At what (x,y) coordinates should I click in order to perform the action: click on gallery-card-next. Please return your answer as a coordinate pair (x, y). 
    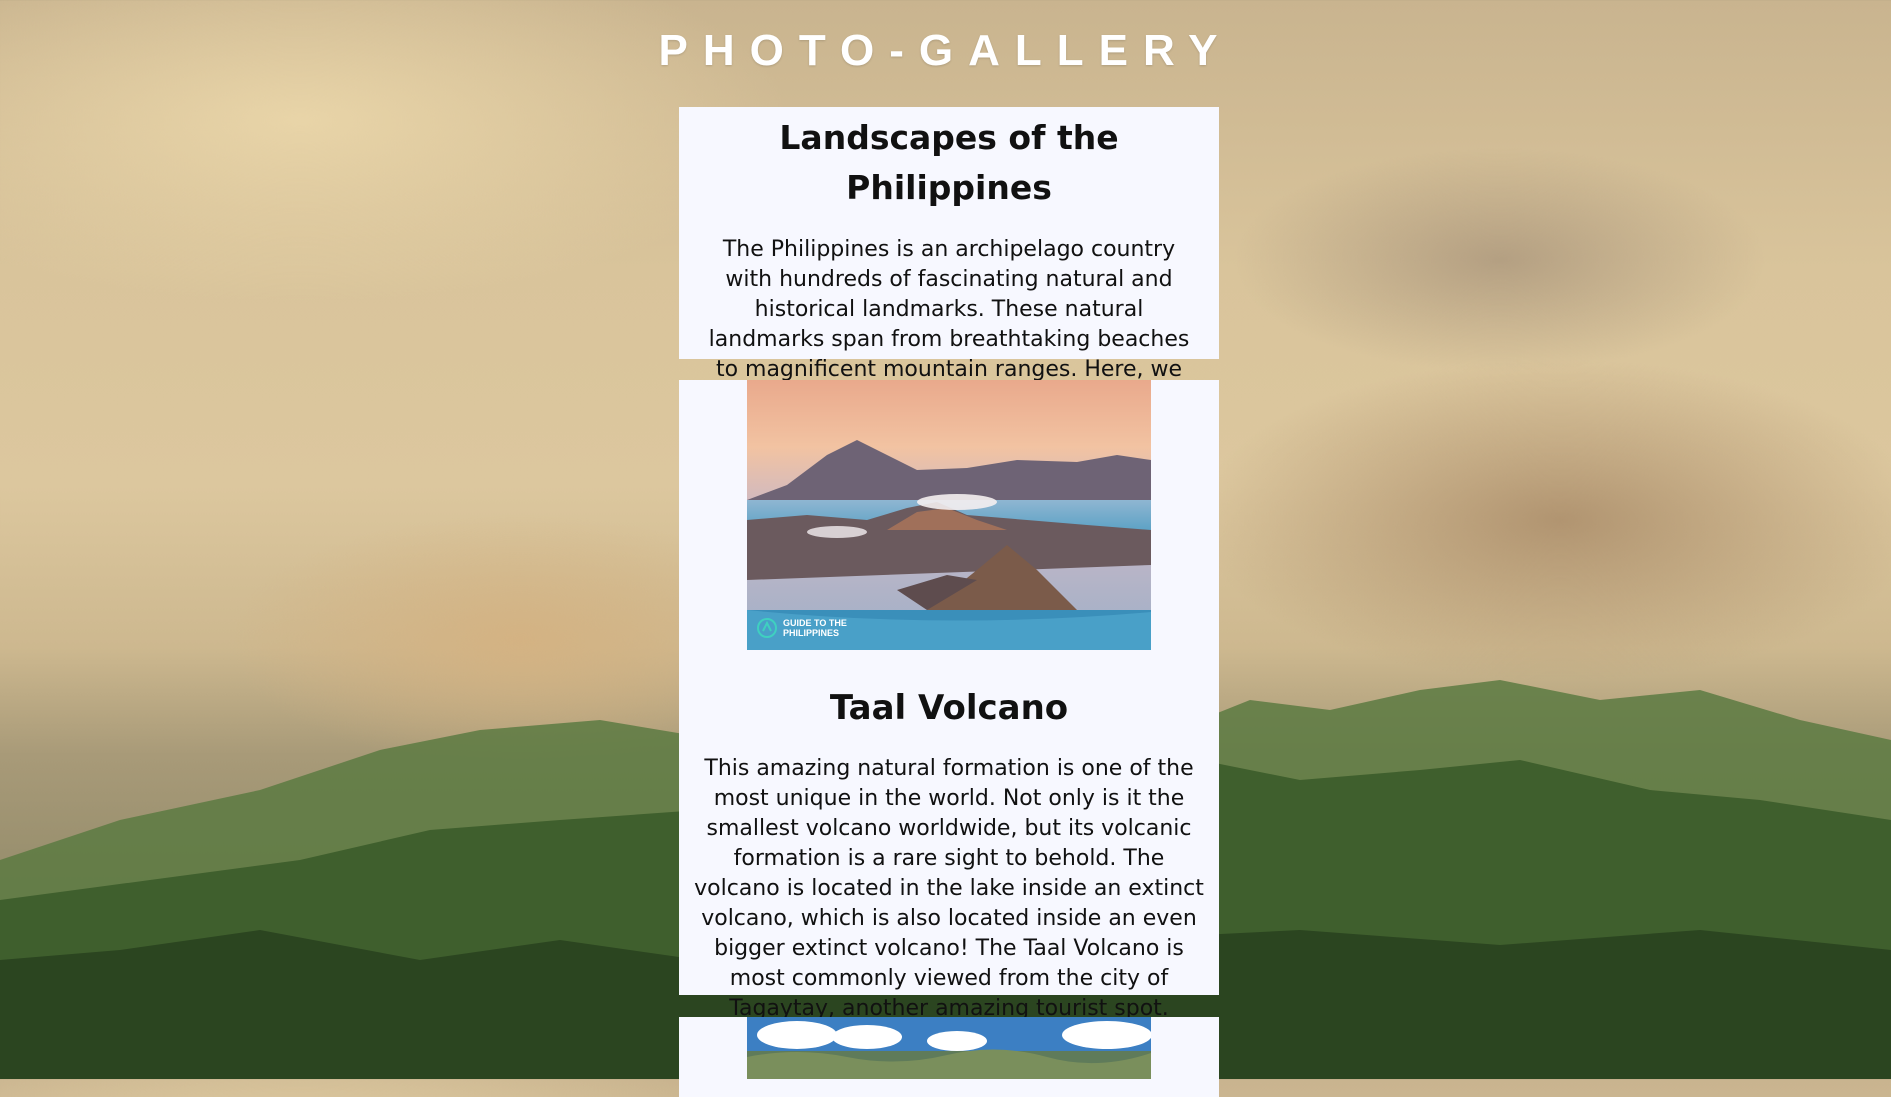
    Looking at the image, I should click on (949, 1057).